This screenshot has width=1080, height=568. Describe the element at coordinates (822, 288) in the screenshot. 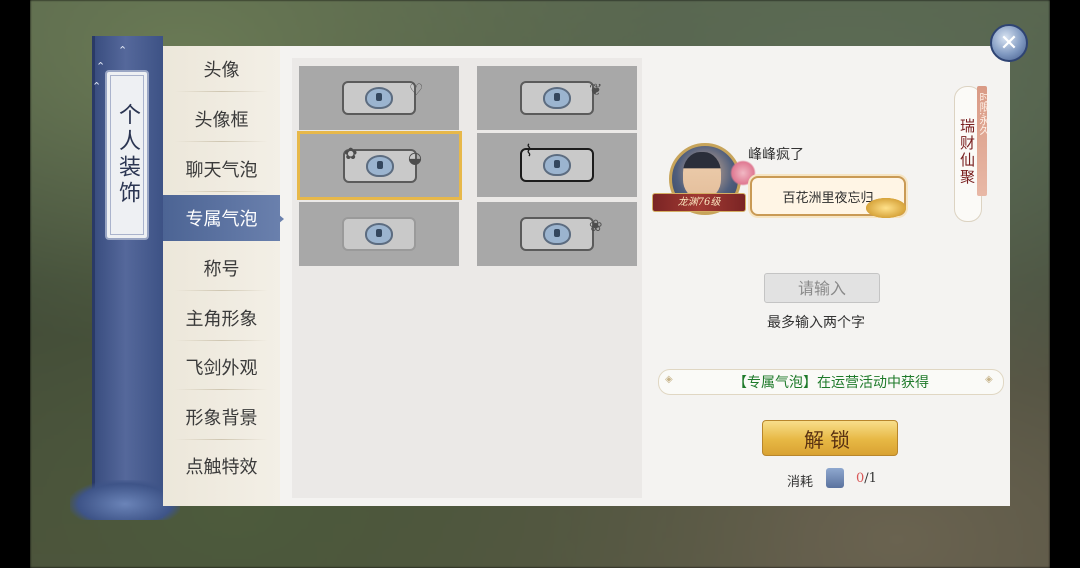

I see `bubble-text-input` at that location.